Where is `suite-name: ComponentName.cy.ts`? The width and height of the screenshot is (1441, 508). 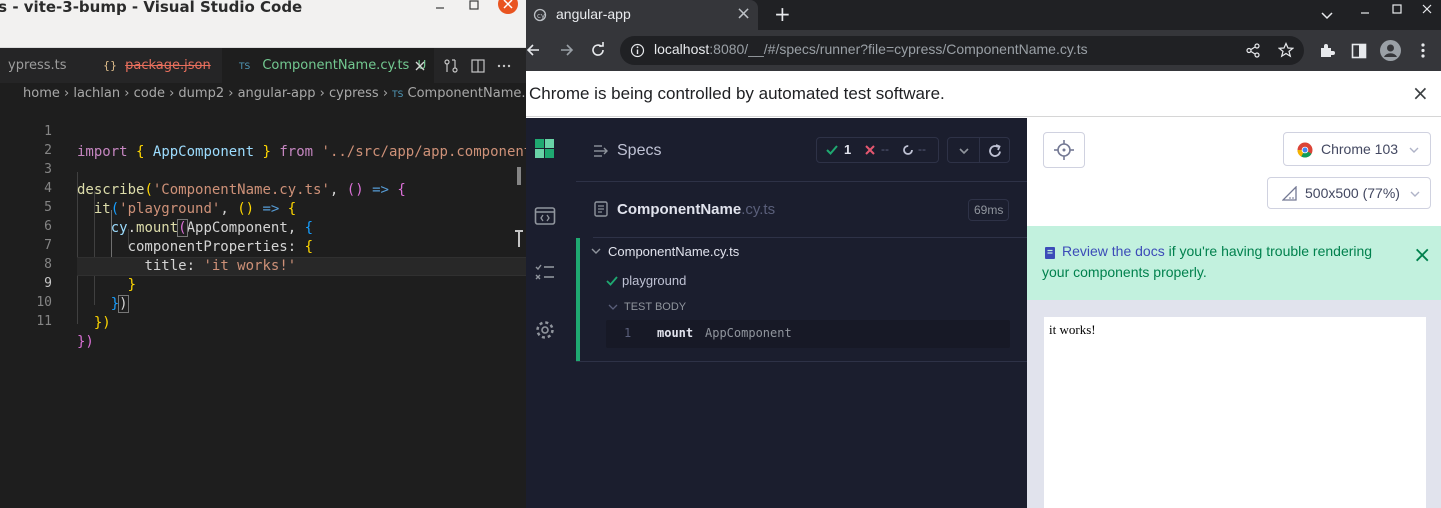 suite-name: ComponentName.cy.ts is located at coordinates (673, 251).